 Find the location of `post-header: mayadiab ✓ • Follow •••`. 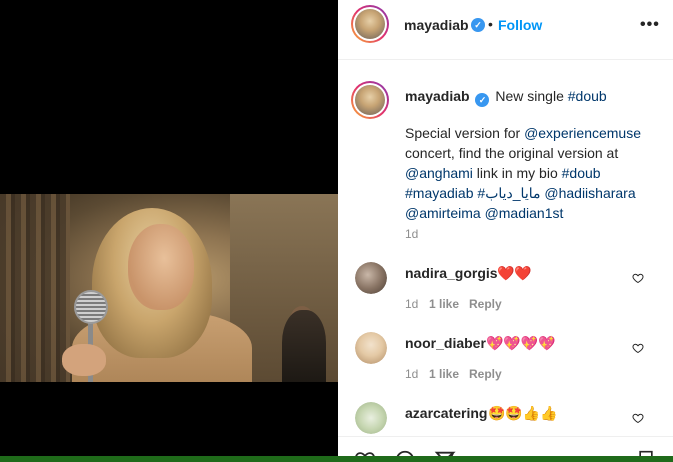

post-header: mayadiab ✓ • Follow ••• is located at coordinates (505, 30).